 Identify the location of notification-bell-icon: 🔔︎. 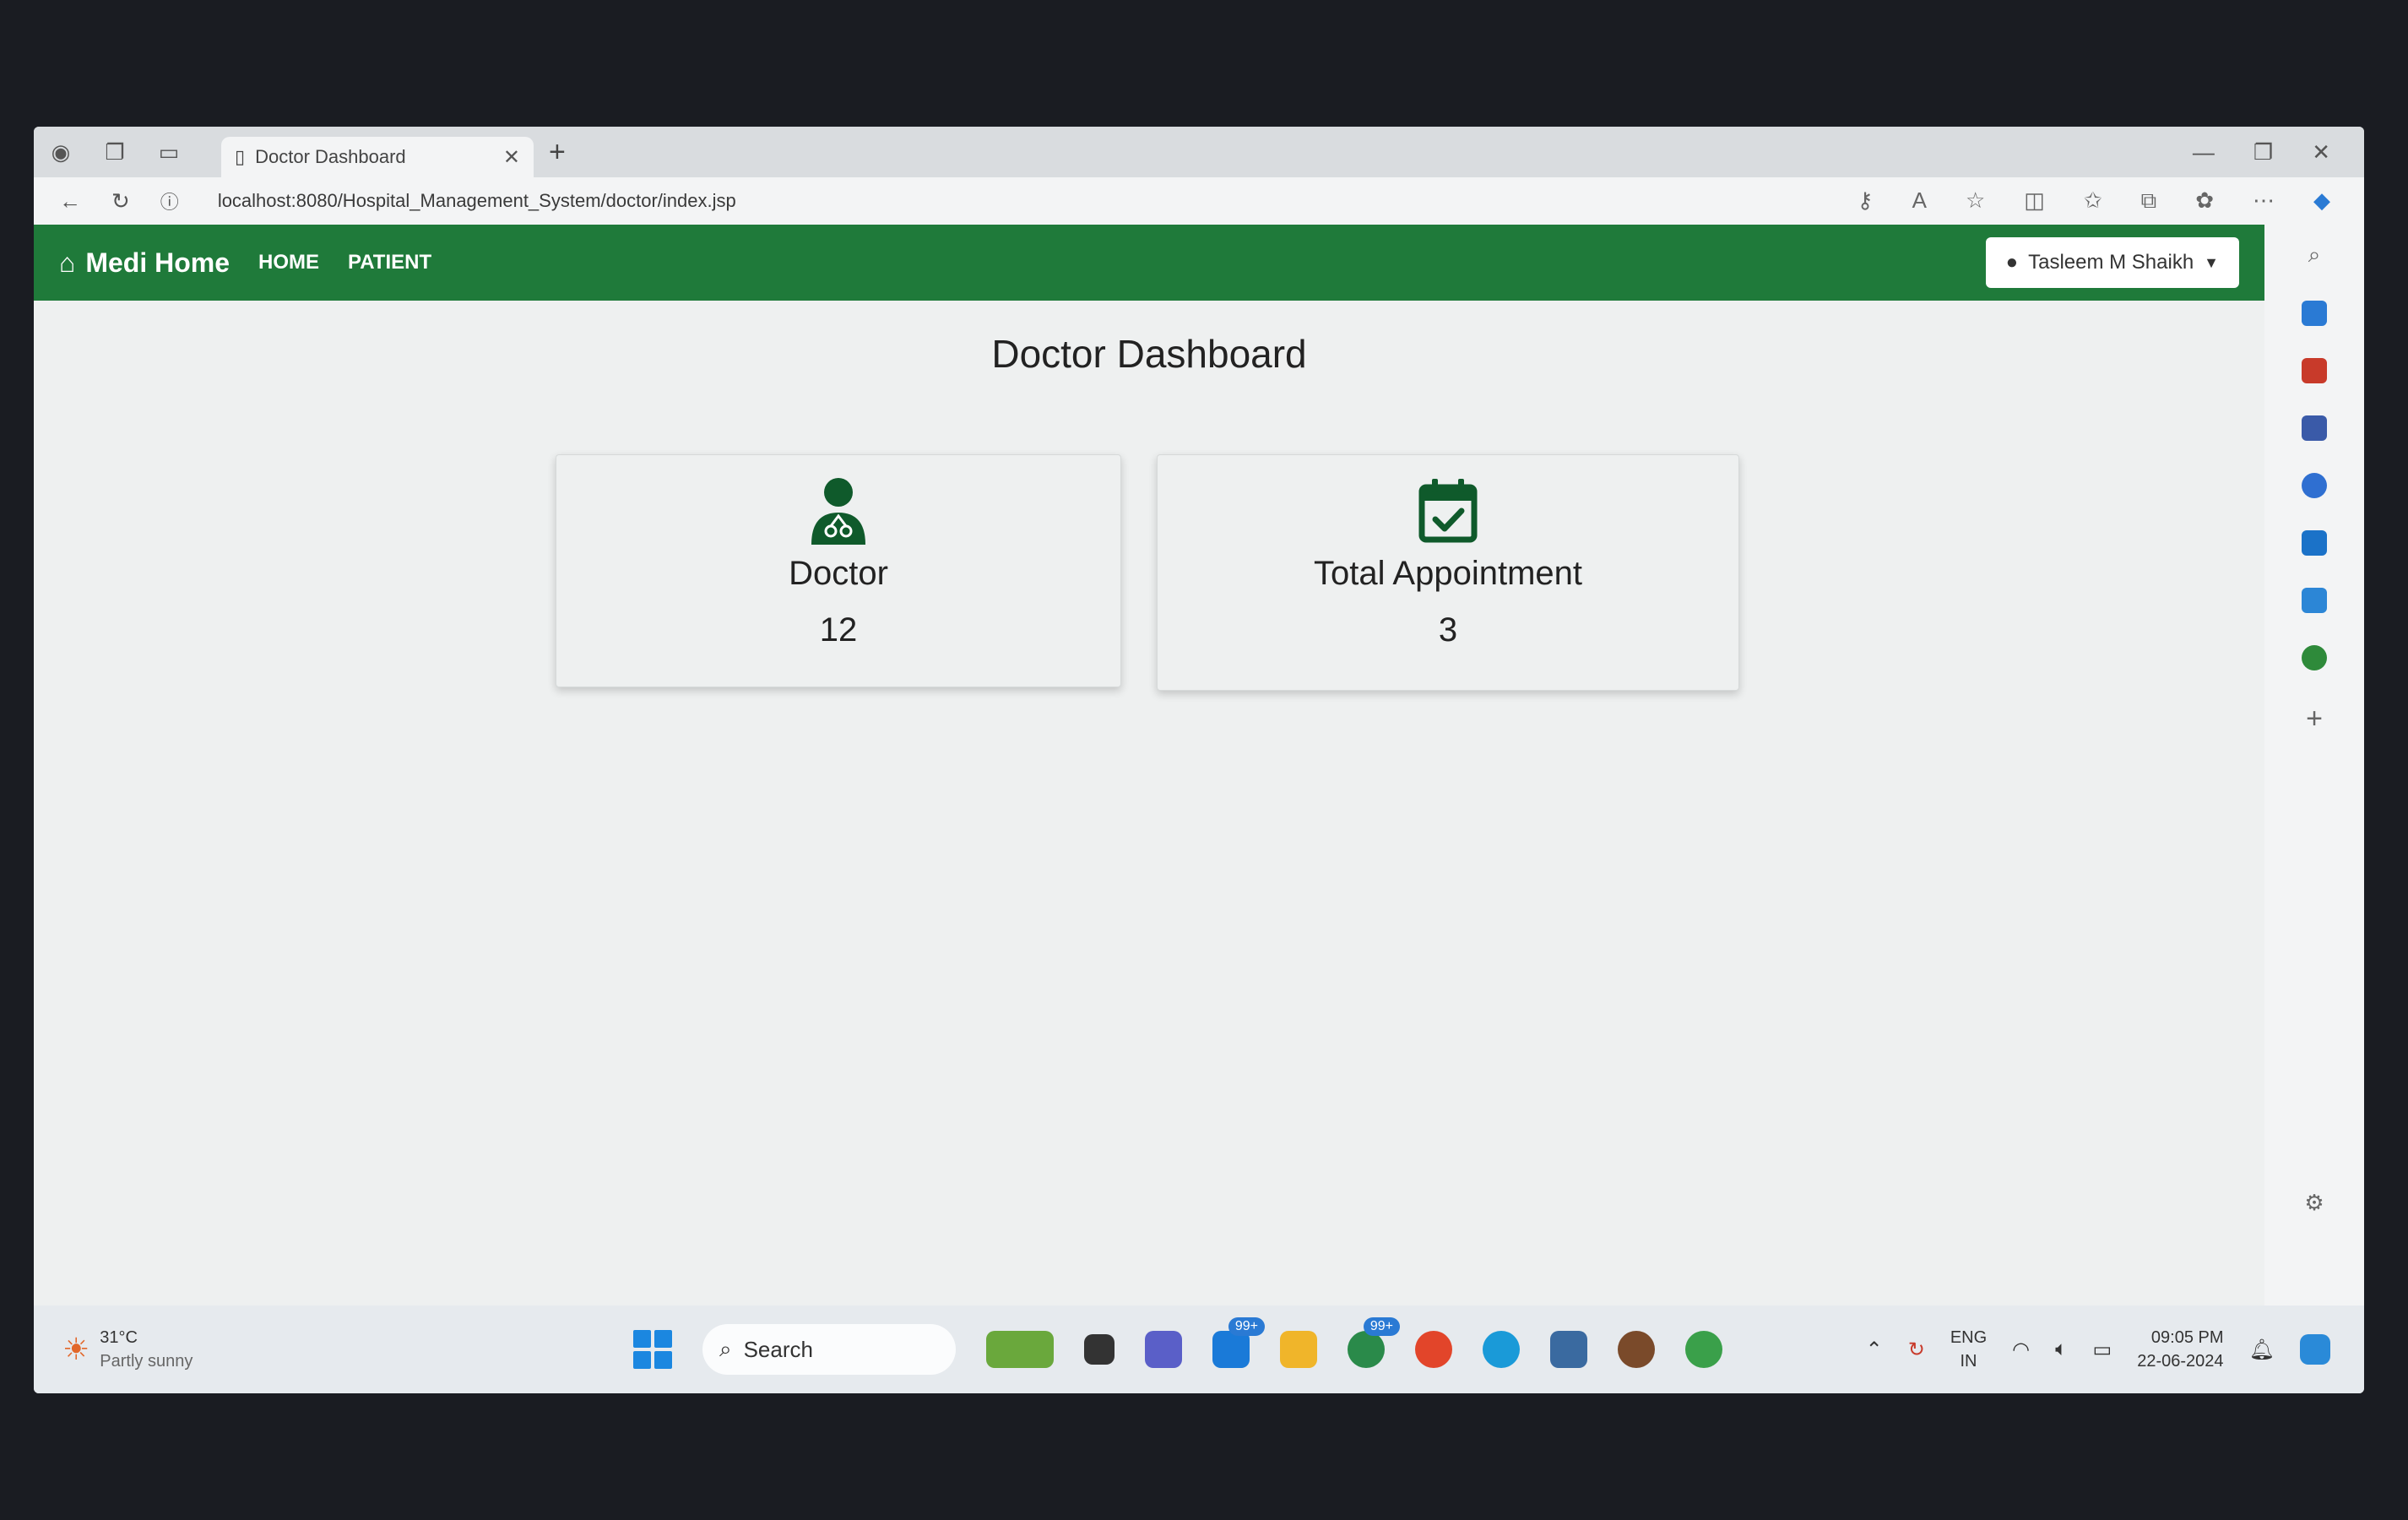
(2262, 1350).